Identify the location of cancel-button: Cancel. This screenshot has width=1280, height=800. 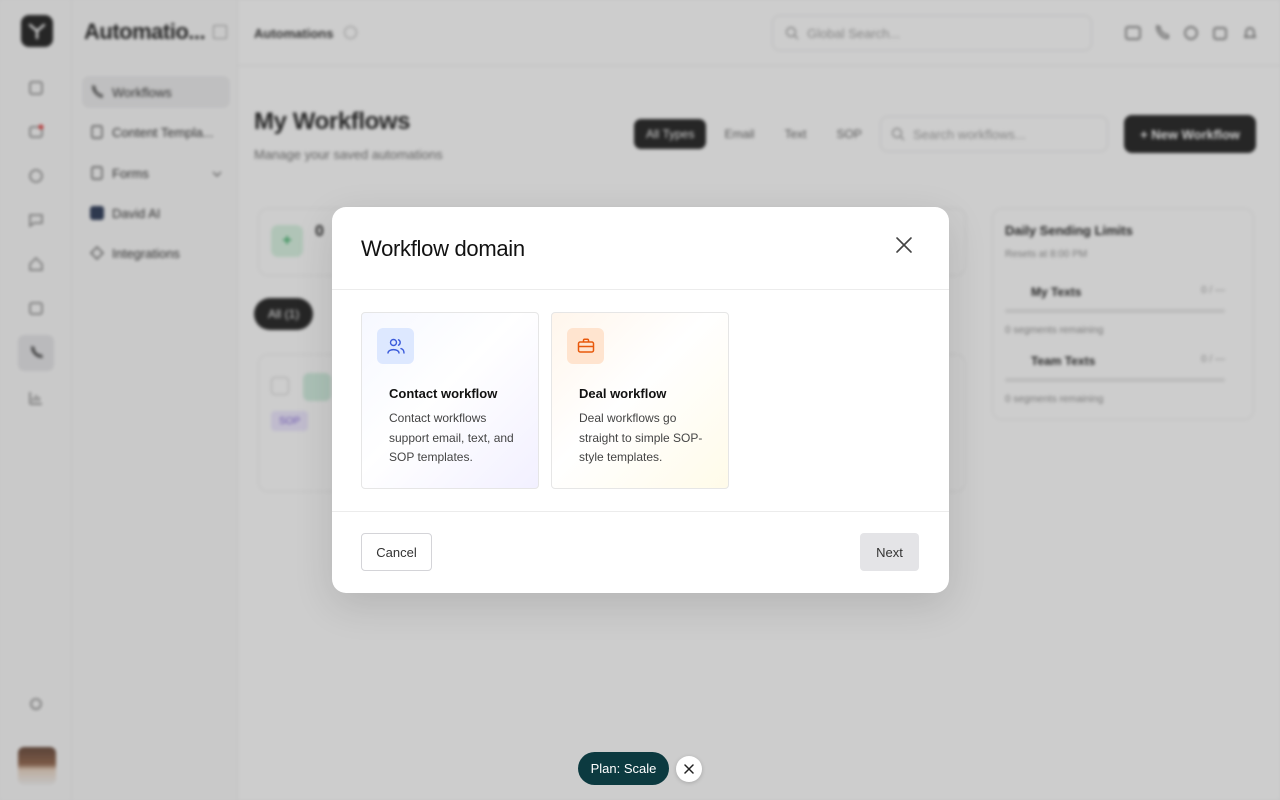
(396, 552).